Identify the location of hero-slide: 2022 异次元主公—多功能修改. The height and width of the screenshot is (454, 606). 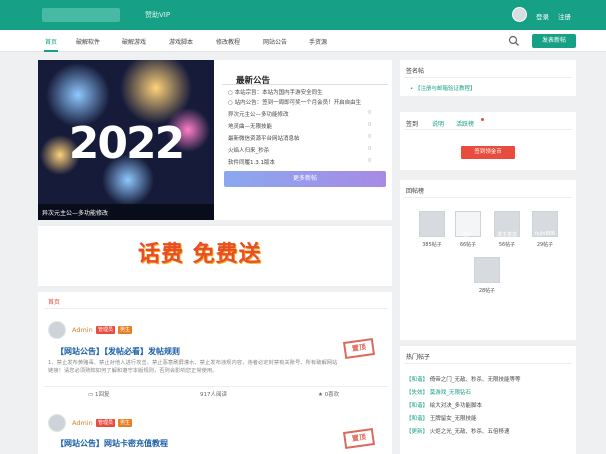
(126, 140).